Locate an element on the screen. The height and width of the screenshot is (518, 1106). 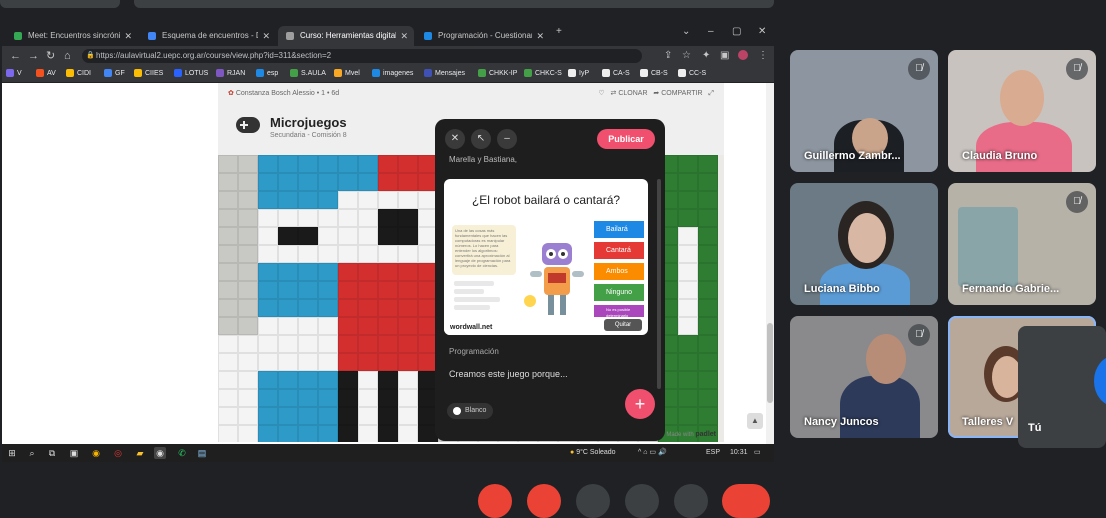
window-close-icon: ✕ is located at coordinates (762, 31).